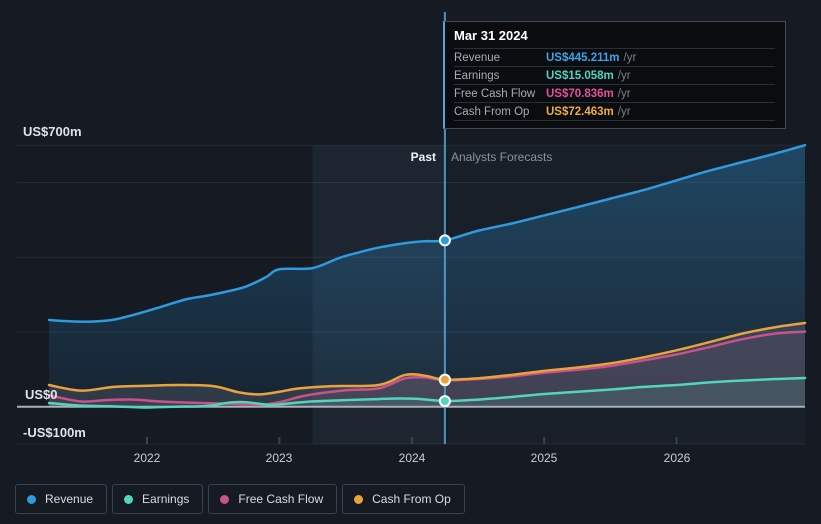  I want to click on tooltip-row-cash-from-op: Cash From Op US$72.463m /yr, so click(614, 112).